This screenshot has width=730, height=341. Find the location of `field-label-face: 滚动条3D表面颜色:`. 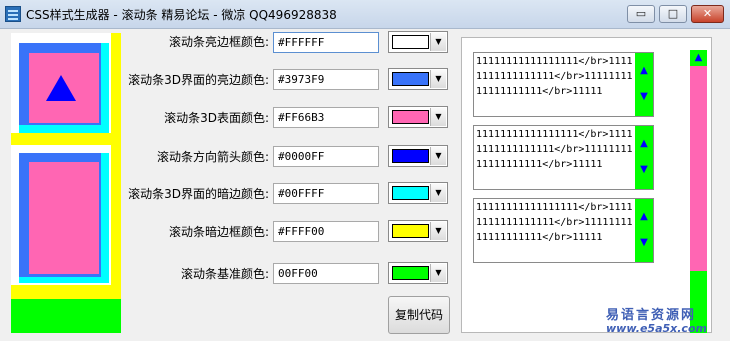

field-label-face: 滚动条3D表面颜色: is located at coordinates (216, 118).